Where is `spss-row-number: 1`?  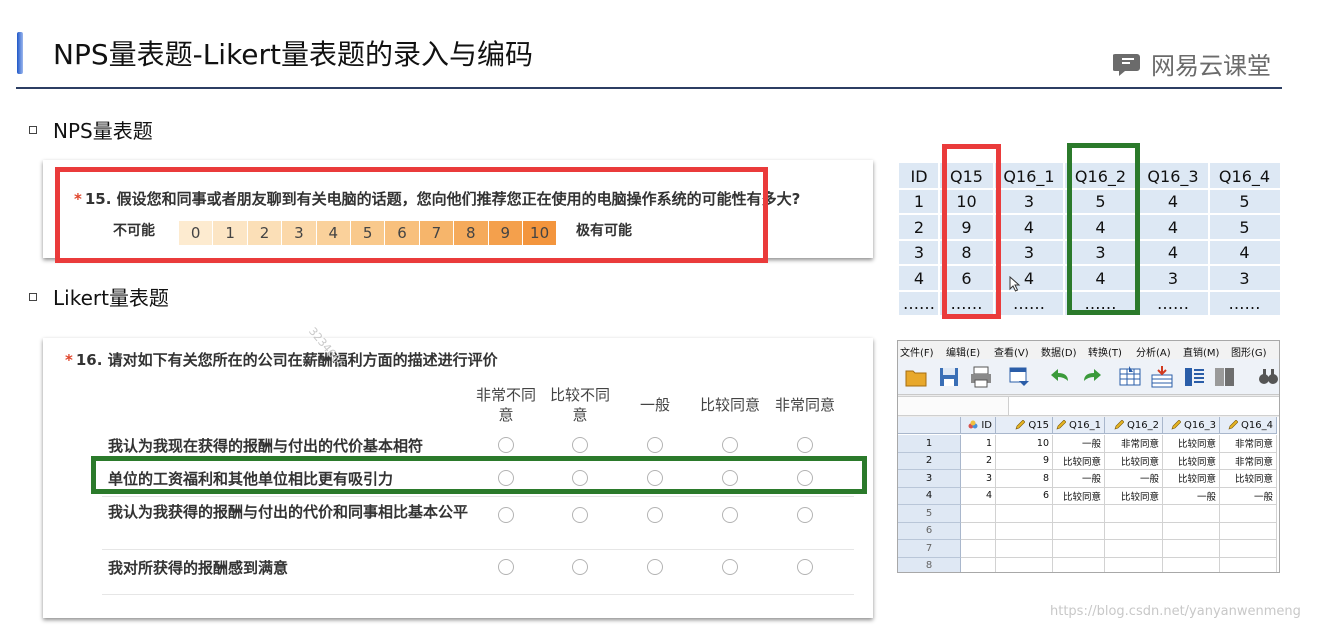
spss-row-number: 1 is located at coordinates (929, 444).